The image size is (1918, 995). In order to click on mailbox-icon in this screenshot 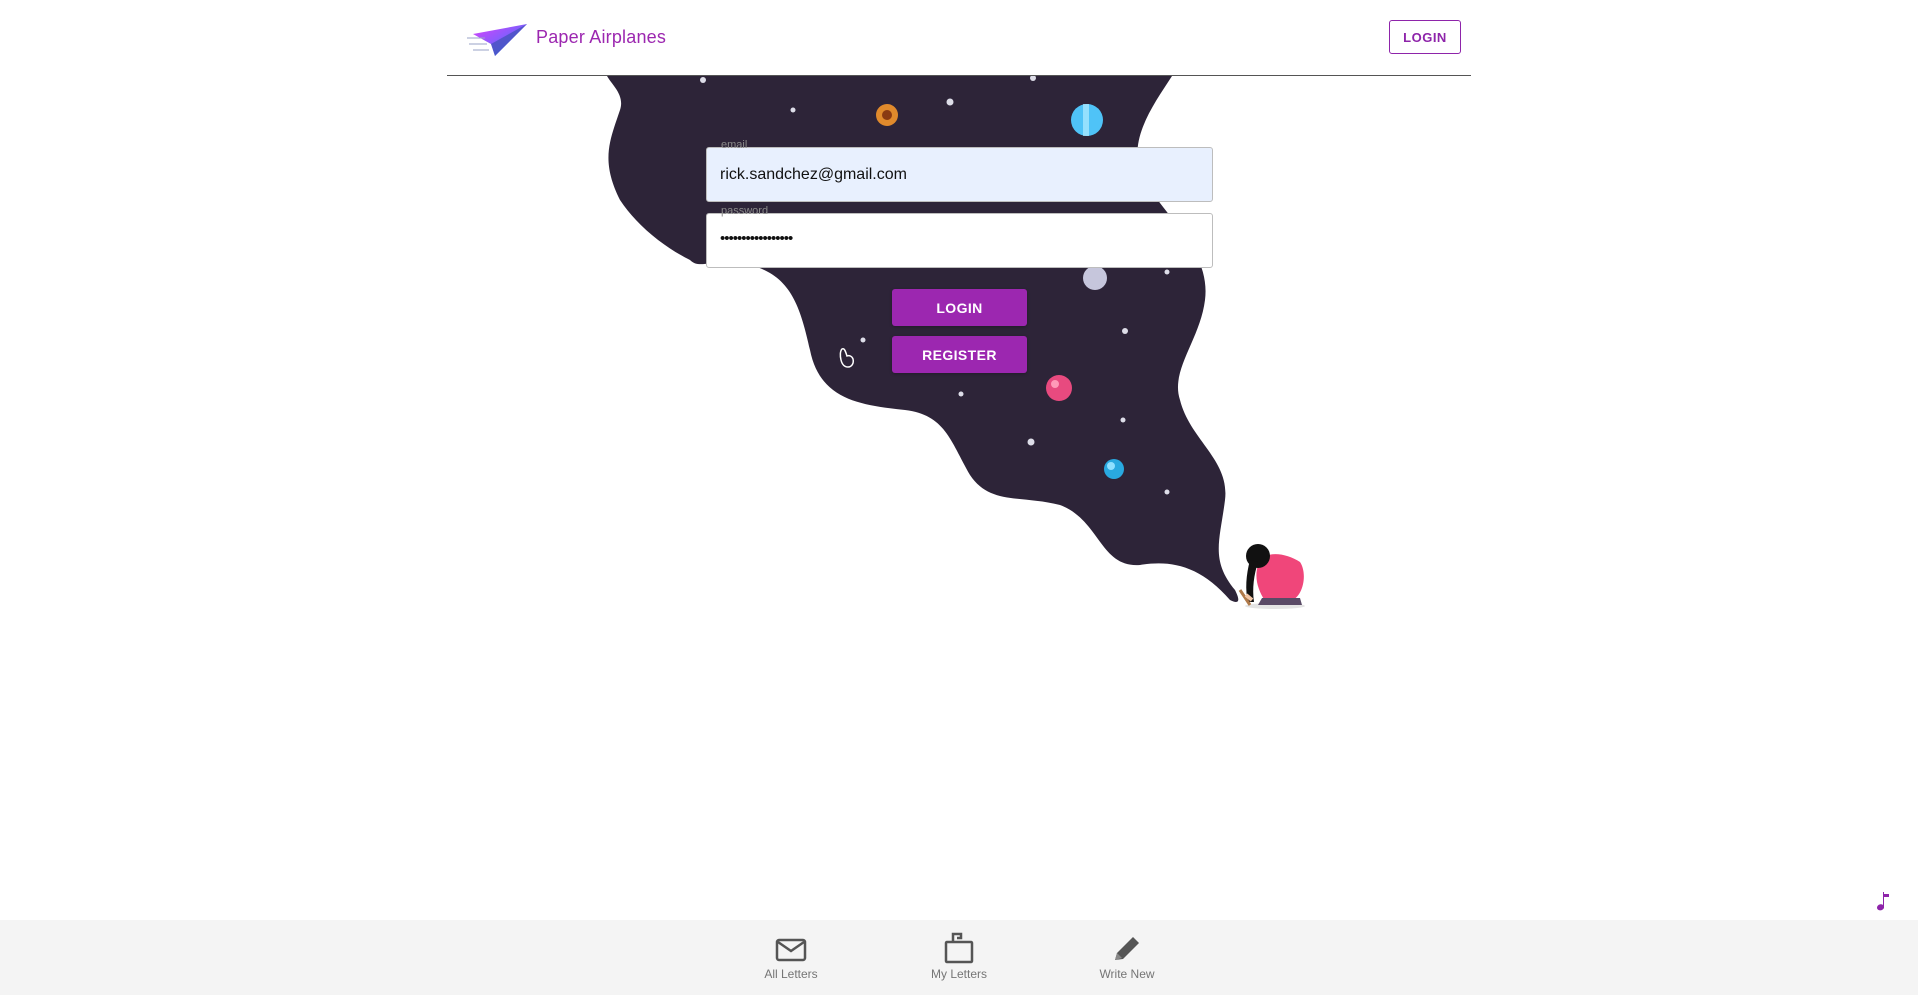, I will do `click(959, 948)`.